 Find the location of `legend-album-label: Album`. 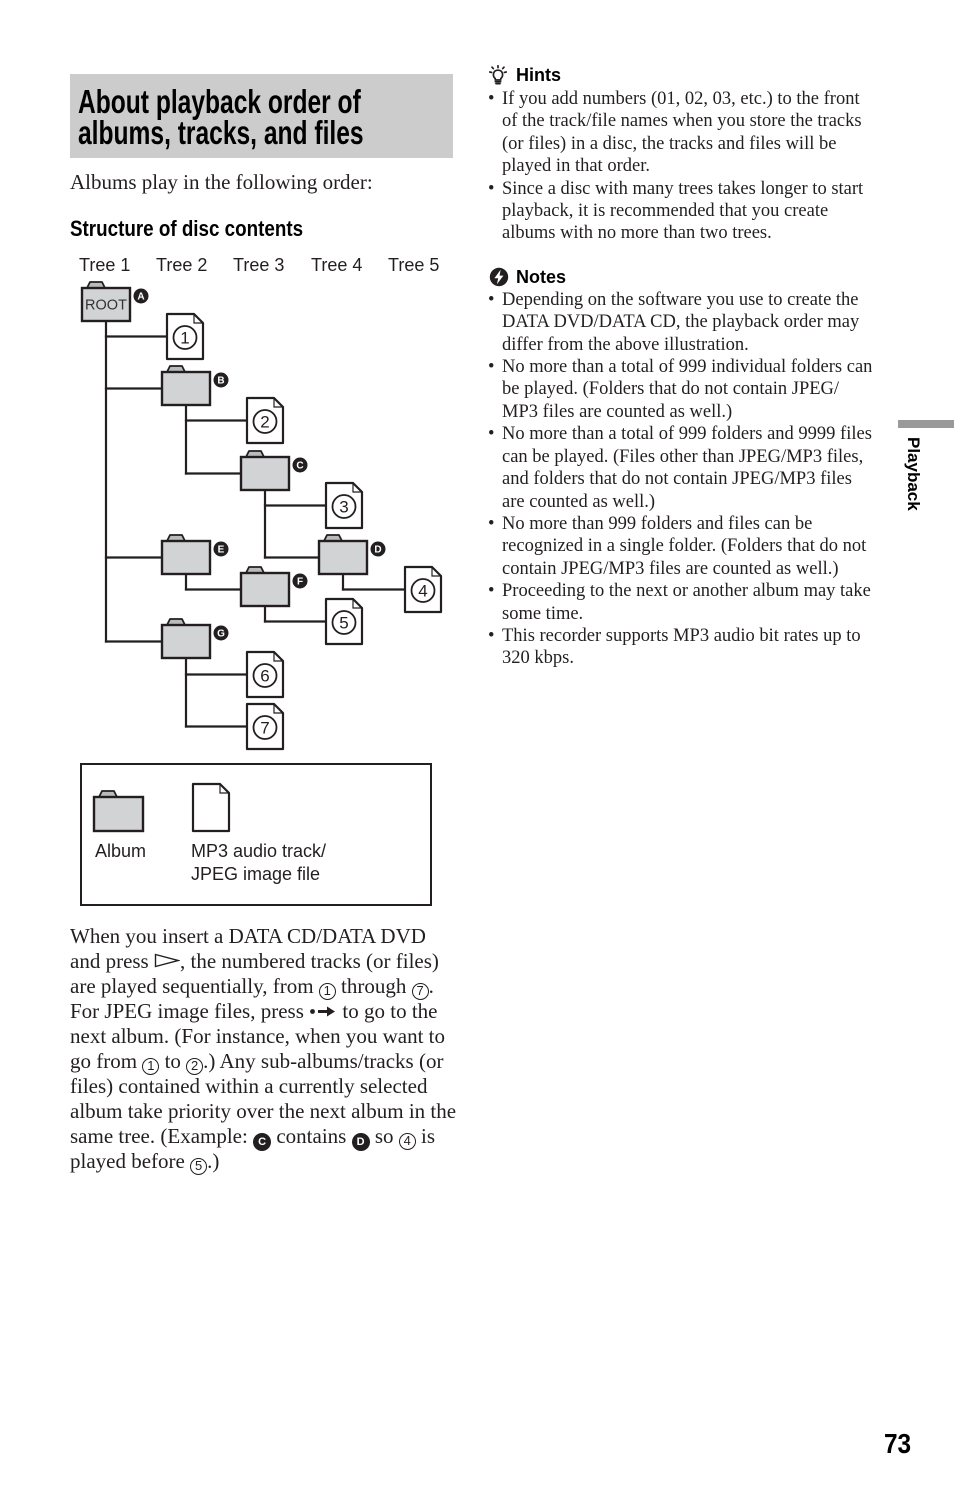

legend-album-label: Album is located at coordinates (121, 851).